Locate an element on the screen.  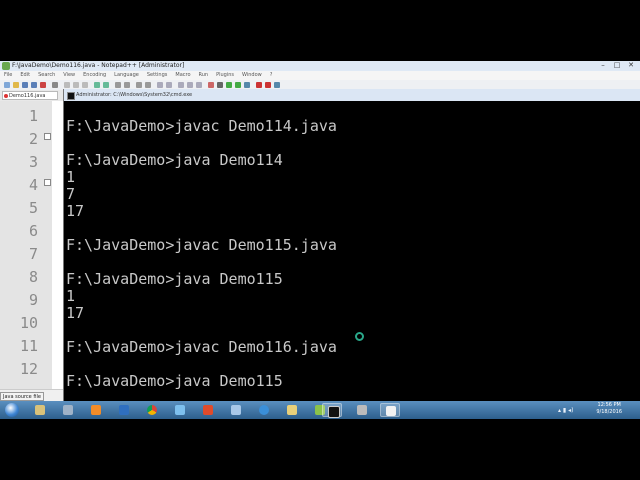
menu-window: Window is located at coordinates (252, 75).